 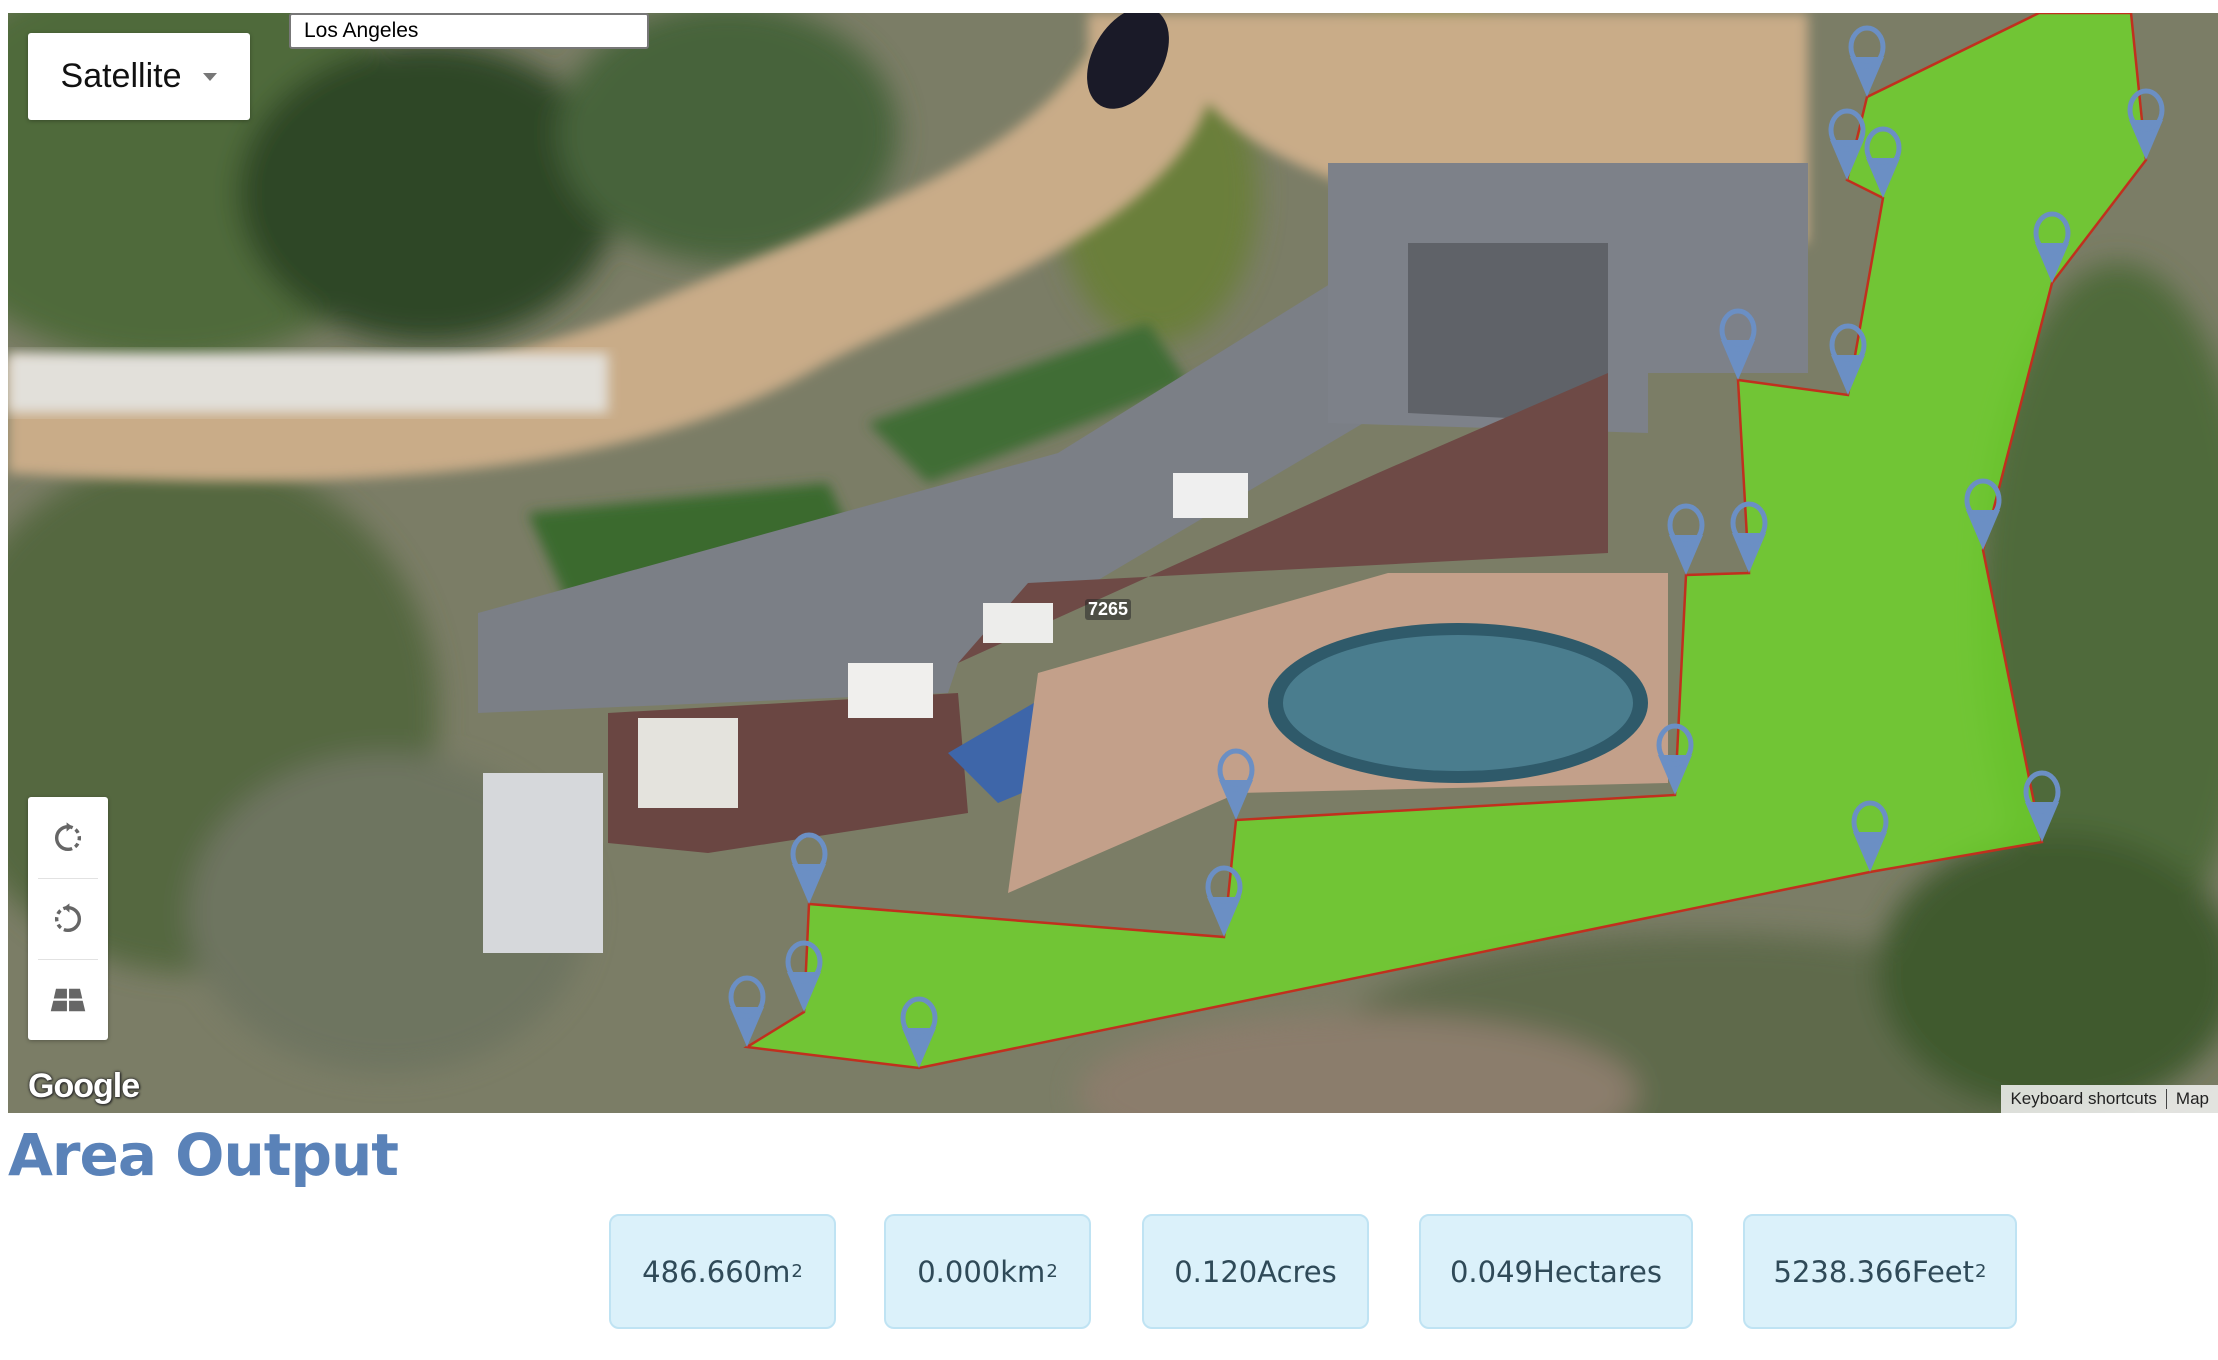 I want to click on rotate-clockwise-button, so click(x=68, y=837).